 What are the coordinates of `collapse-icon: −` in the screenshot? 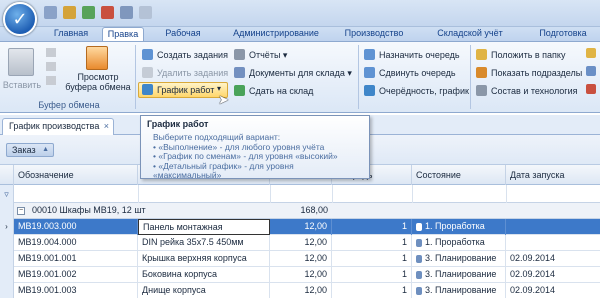 It's located at (21, 211).